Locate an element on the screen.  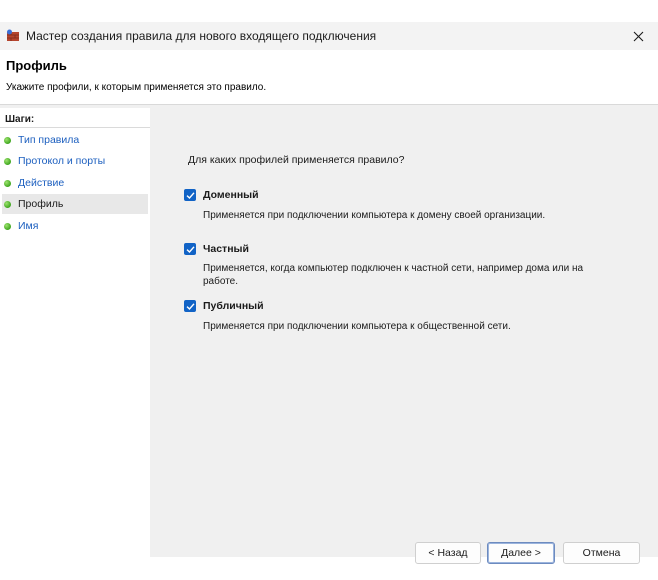
domain-profile-option: Доменный is located at coordinates (221, 195).